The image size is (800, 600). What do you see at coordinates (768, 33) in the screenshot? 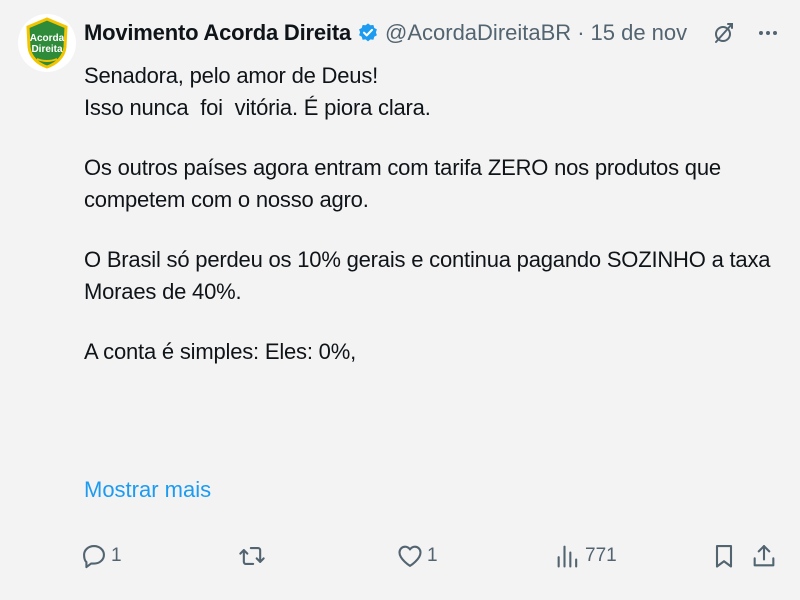
I see `more-icon` at bounding box center [768, 33].